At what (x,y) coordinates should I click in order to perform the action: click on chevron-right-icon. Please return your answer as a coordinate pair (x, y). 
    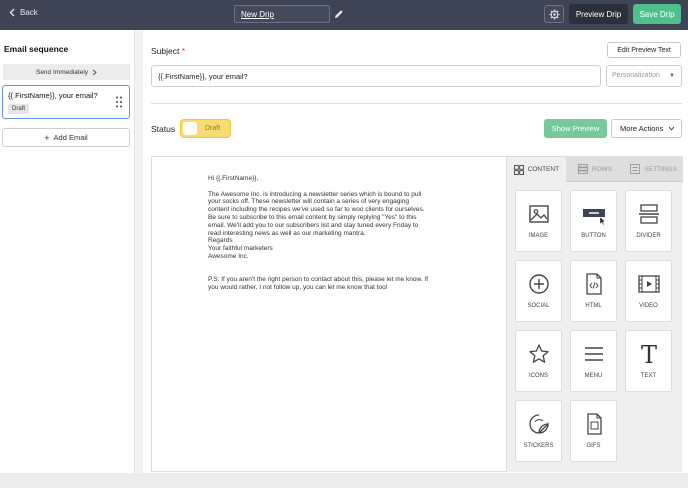
    Looking at the image, I should click on (94, 72).